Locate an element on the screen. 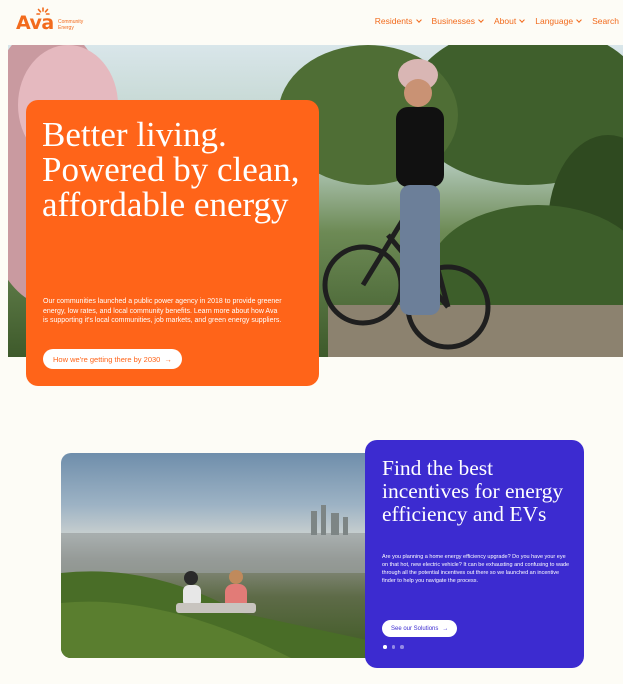  see-solutions-label: See our Solutions is located at coordinates (415, 628).